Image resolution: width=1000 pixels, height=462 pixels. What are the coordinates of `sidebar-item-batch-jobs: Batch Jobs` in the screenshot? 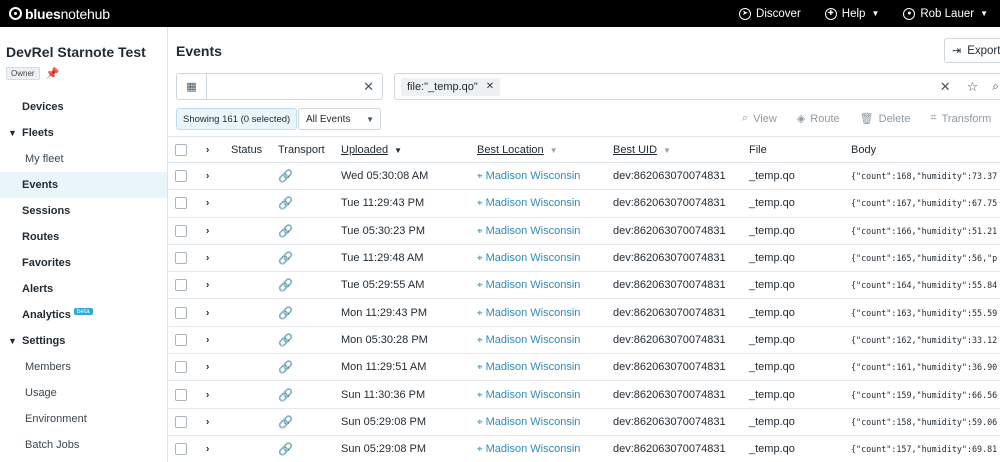 It's located at (83, 445).